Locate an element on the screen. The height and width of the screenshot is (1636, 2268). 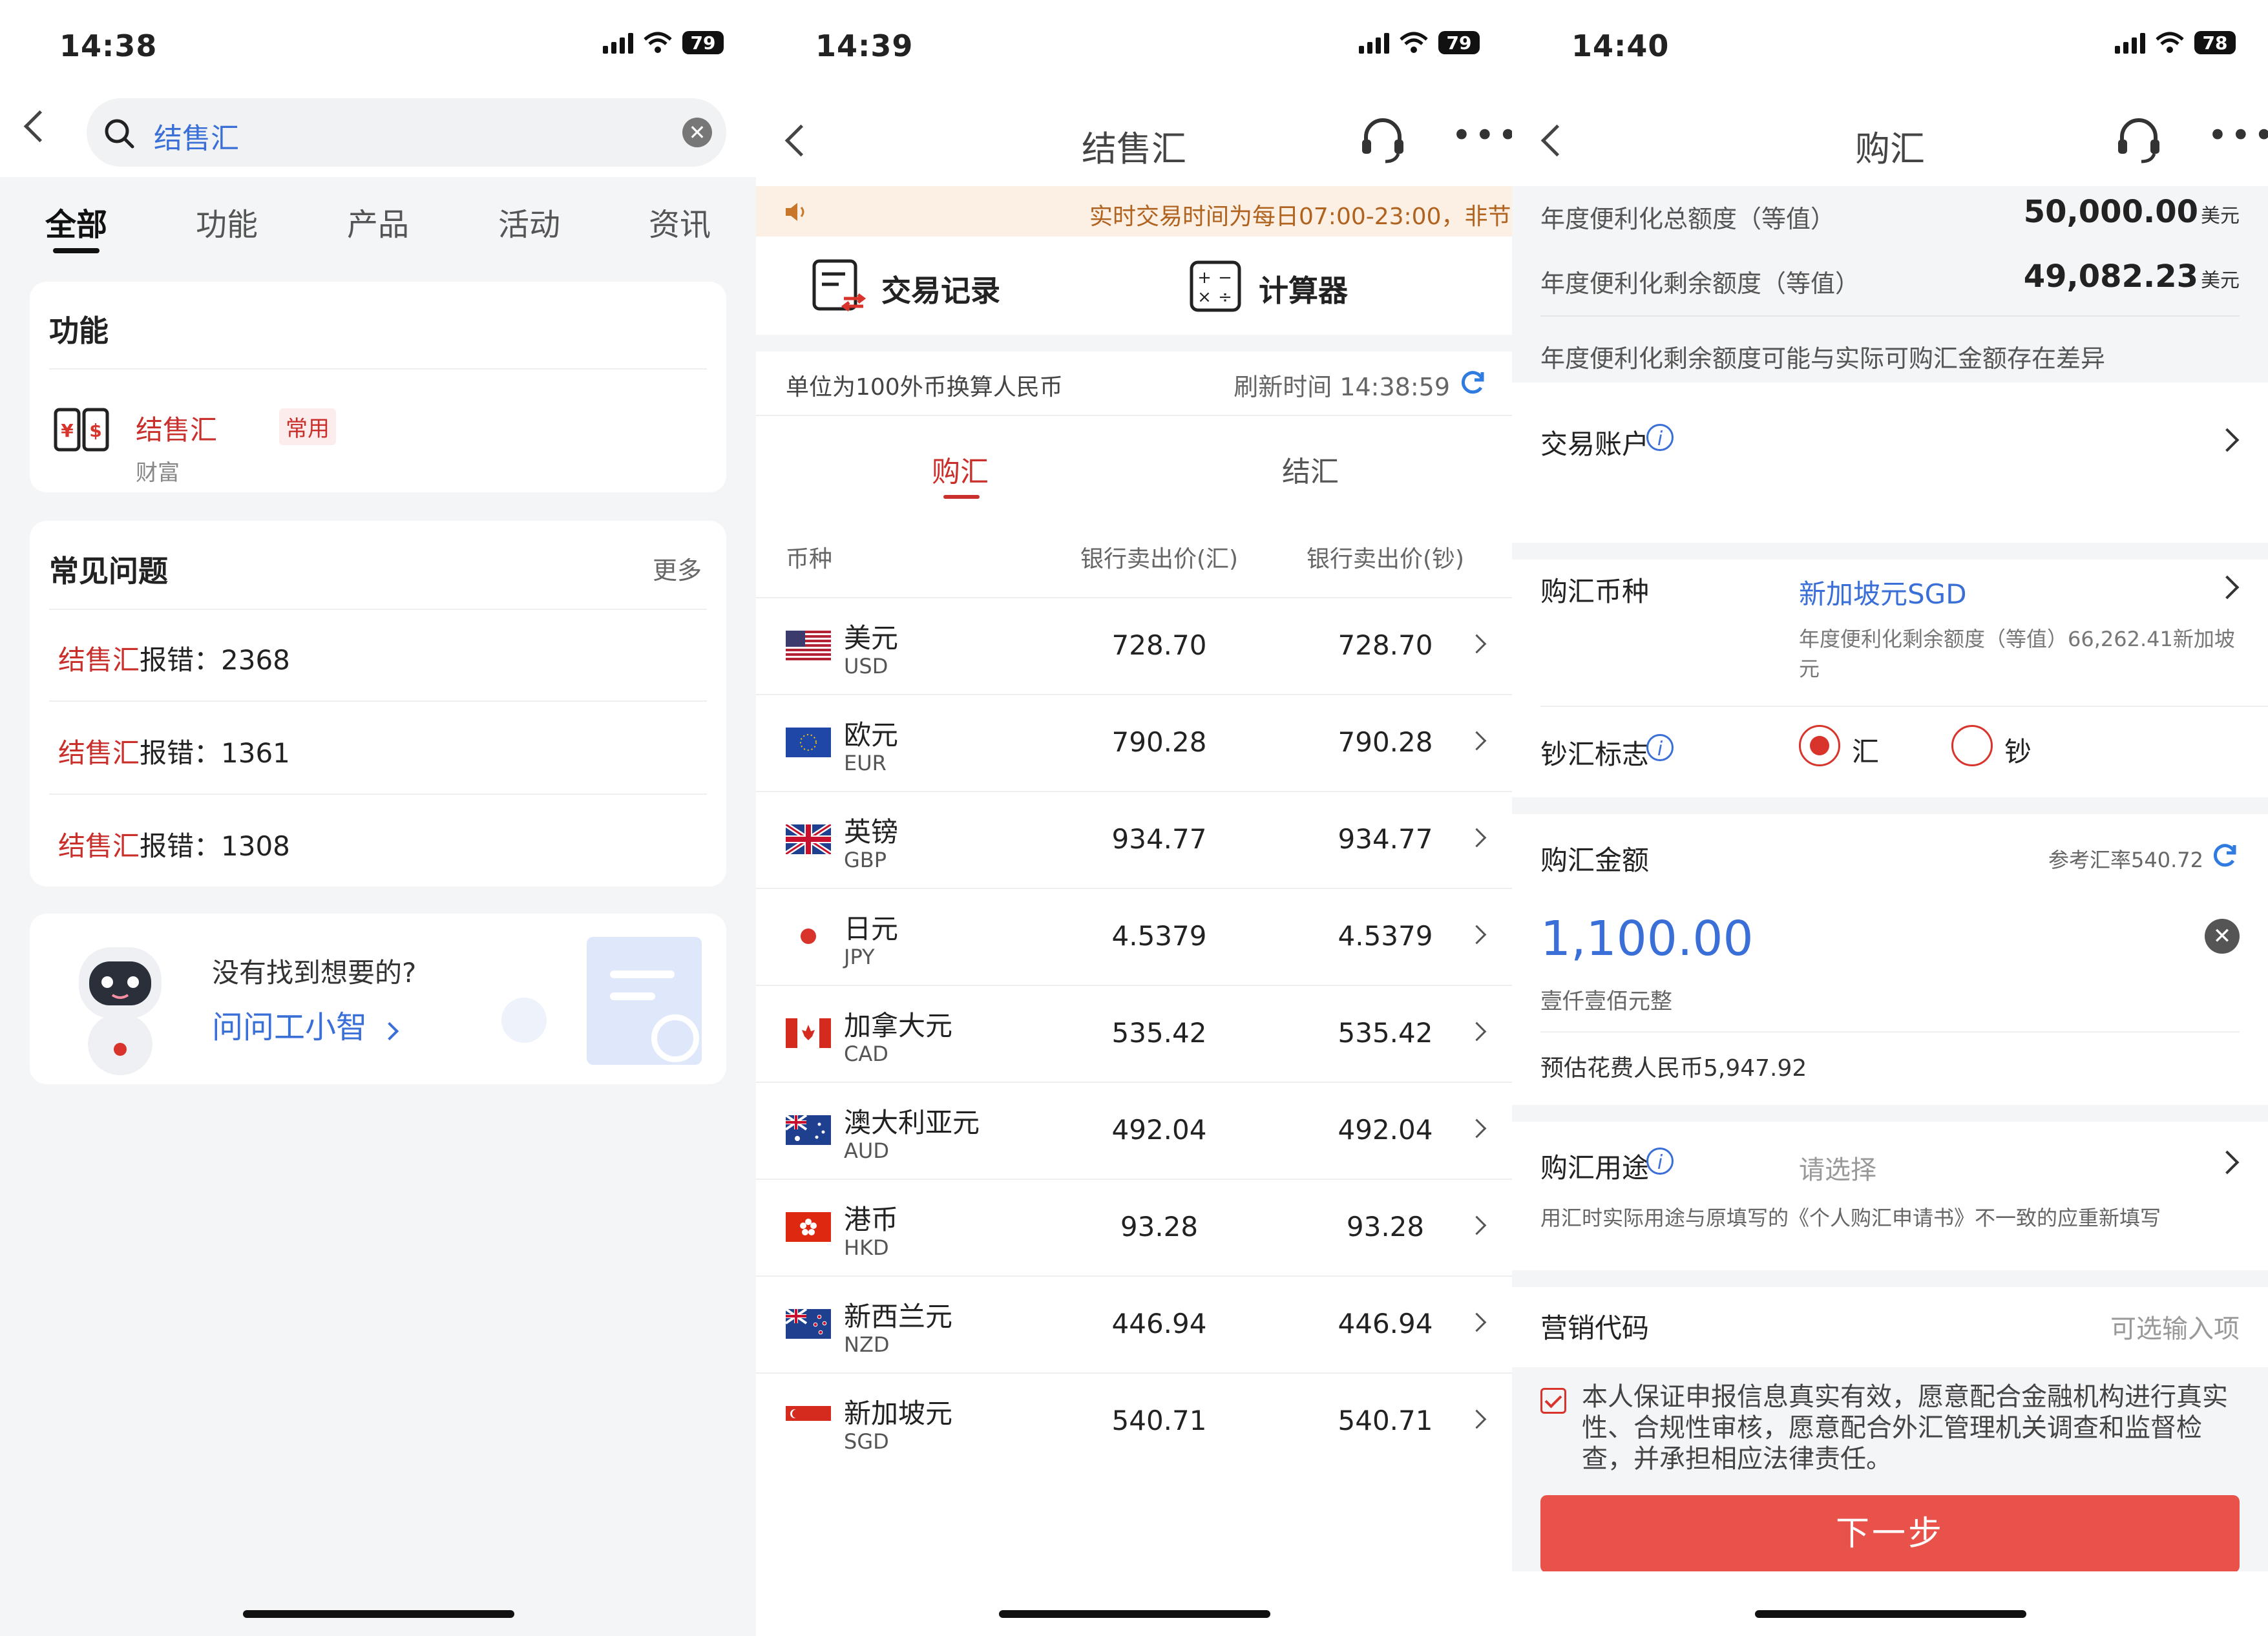
rate-row-sgd: 新加坡元 SGD 540.71 540.71 is located at coordinates (1134, 1420).